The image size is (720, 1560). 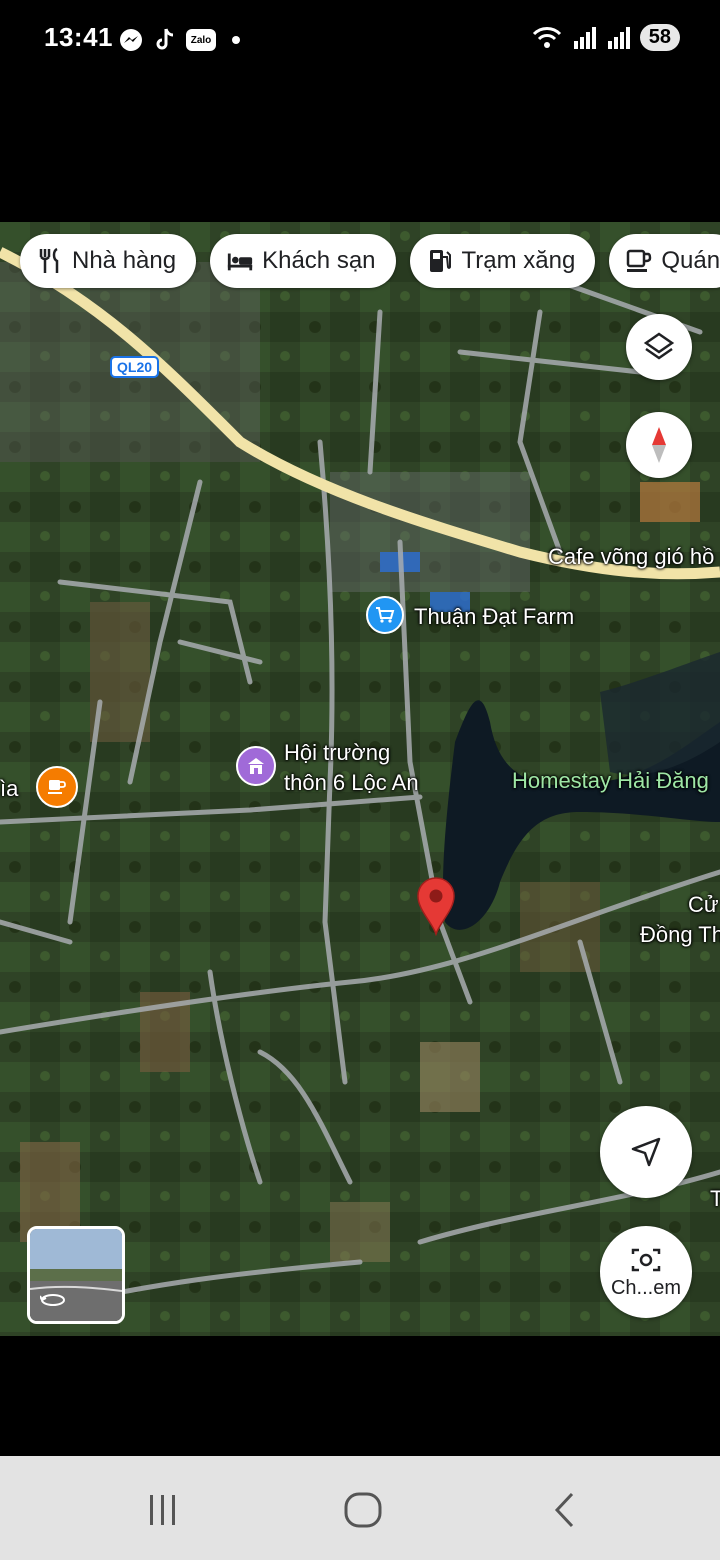 What do you see at coordinates (680, 935) in the screenshot?
I see `place-label-cua-line2: Đồng Th` at bounding box center [680, 935].